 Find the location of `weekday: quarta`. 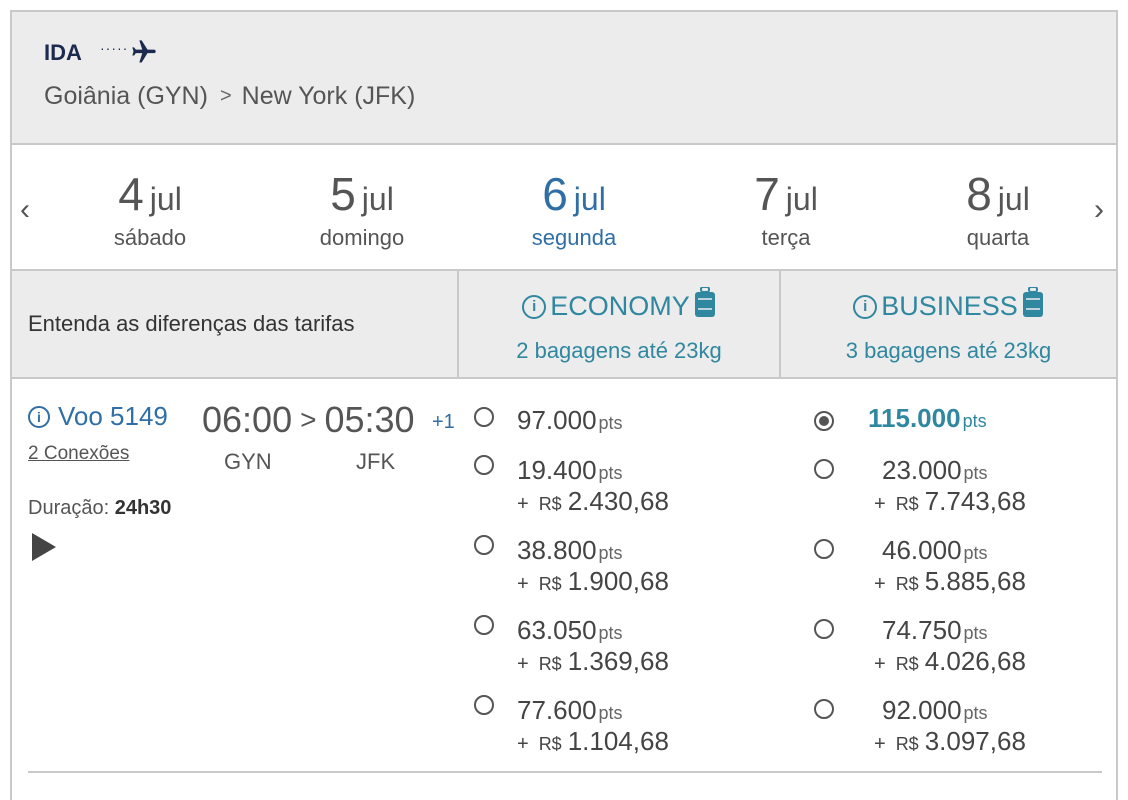

weekday: quarta is located at coordinates (998, 237).